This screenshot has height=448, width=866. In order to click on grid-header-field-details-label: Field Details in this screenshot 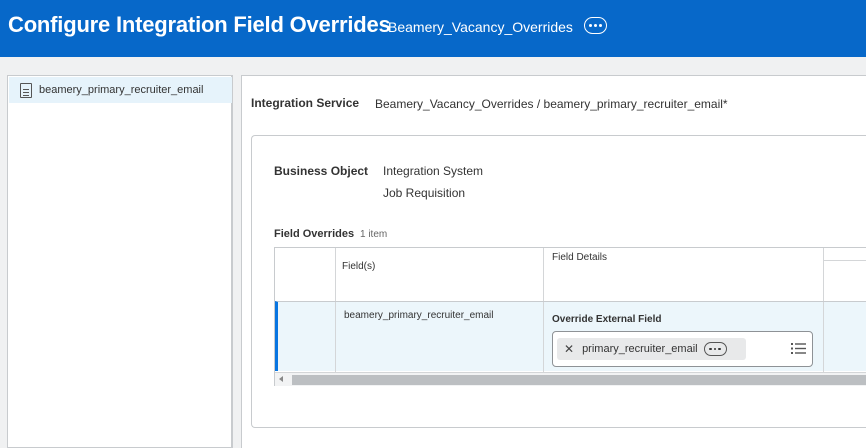, I will do `click(580, 257)`.